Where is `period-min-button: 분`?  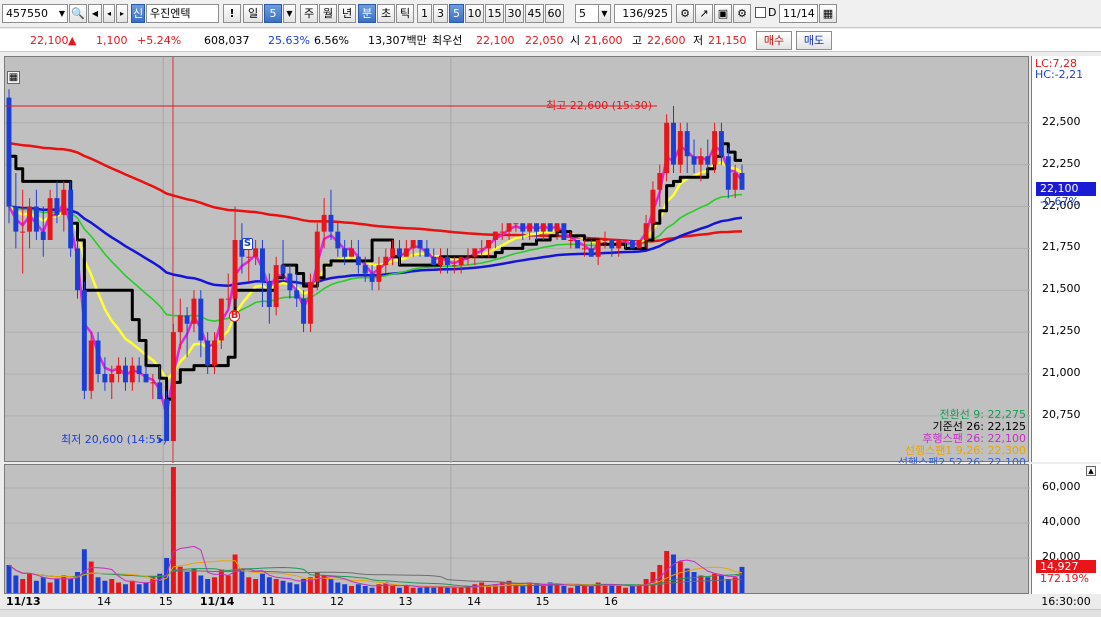 period-min-button: 분 is located at coordinates (367, 13).